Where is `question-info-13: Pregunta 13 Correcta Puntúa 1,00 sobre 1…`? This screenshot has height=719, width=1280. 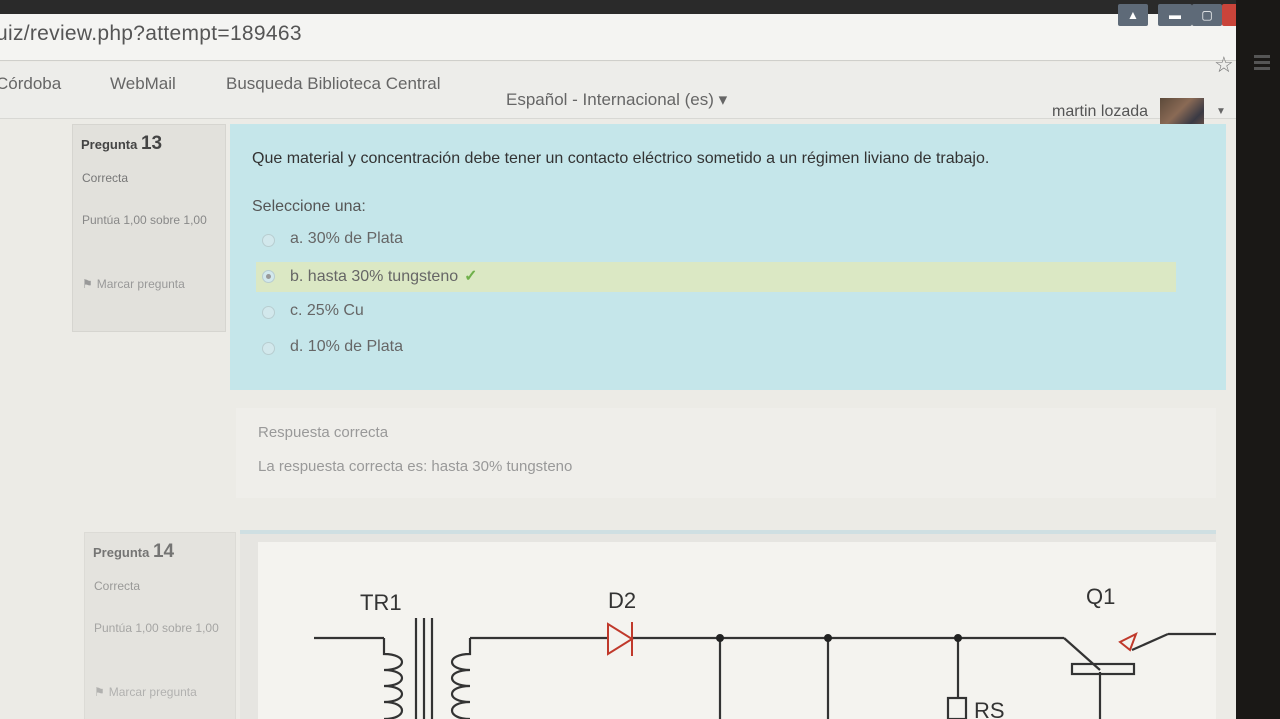 question-info-13: Pregunta 13 Correcta Puntúa 1,00 sobre 1… is located at coordinates (149, 228).